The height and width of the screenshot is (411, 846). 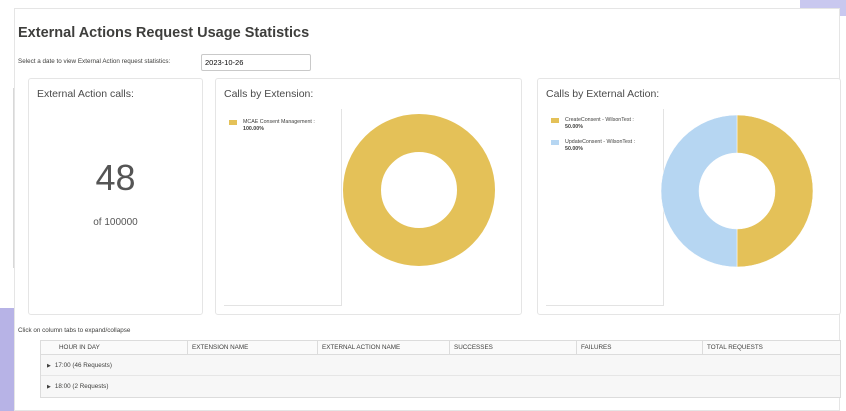 I want to click on legend-label: CreateConsent - WilsonTest :, so click(x=599, y=120).